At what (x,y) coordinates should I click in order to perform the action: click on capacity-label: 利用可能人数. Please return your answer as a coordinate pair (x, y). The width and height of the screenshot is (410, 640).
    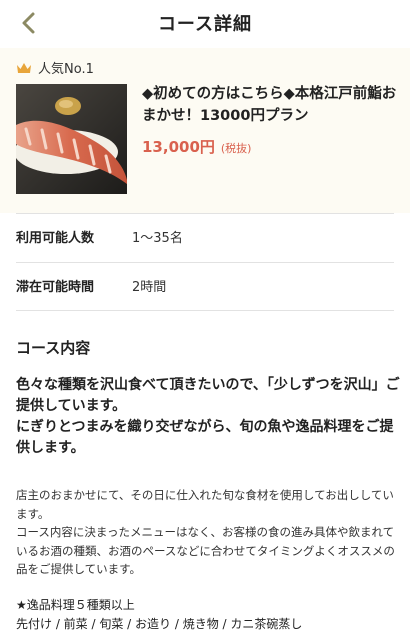
    Looking at the image, I should click on (55, 238).